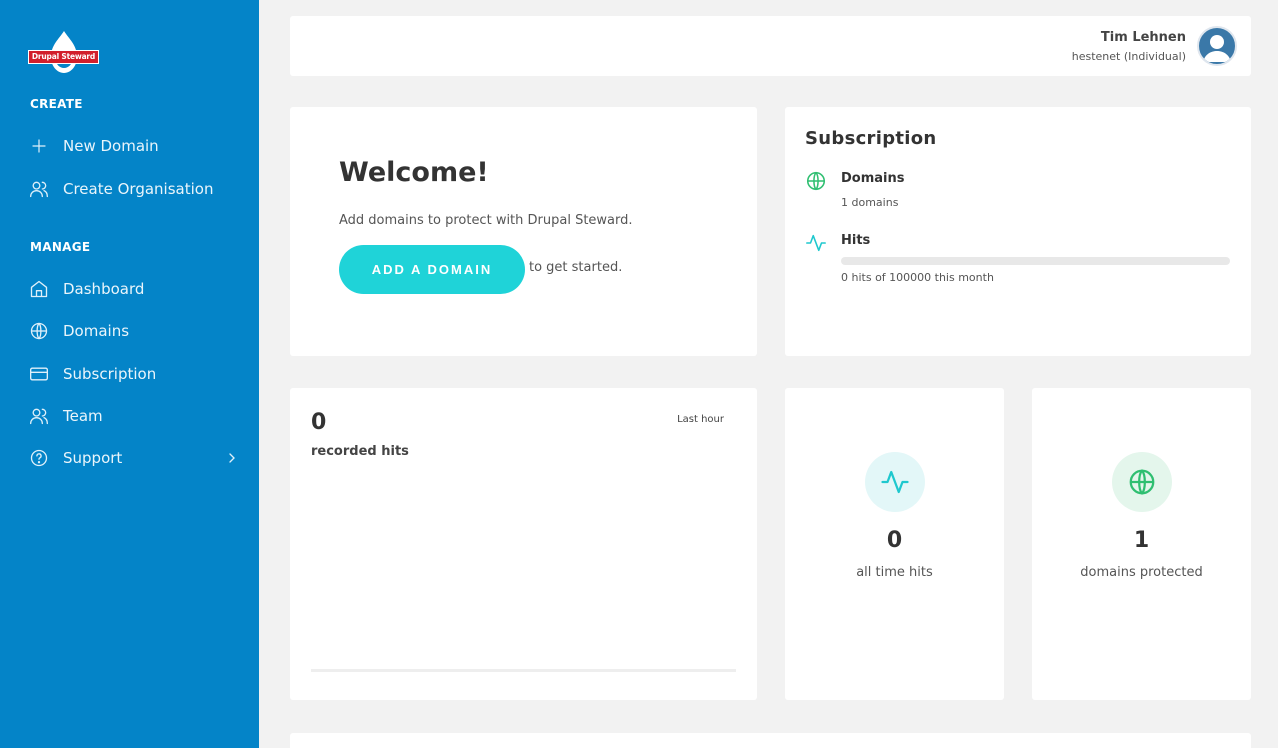  I want to click on globe-icon-circle, so click(1141, 482).